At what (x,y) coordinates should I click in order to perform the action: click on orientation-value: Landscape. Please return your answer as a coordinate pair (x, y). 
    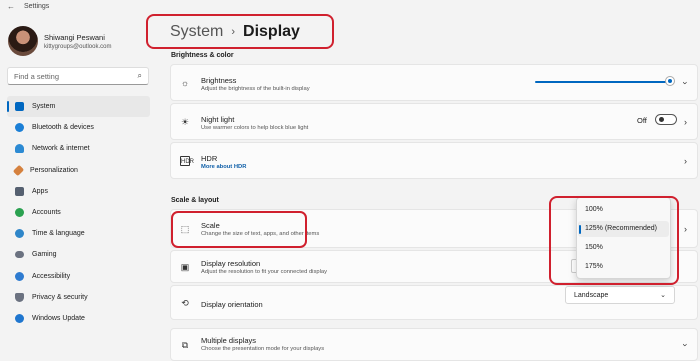
    Looking at the image, I should click on (591, 295).